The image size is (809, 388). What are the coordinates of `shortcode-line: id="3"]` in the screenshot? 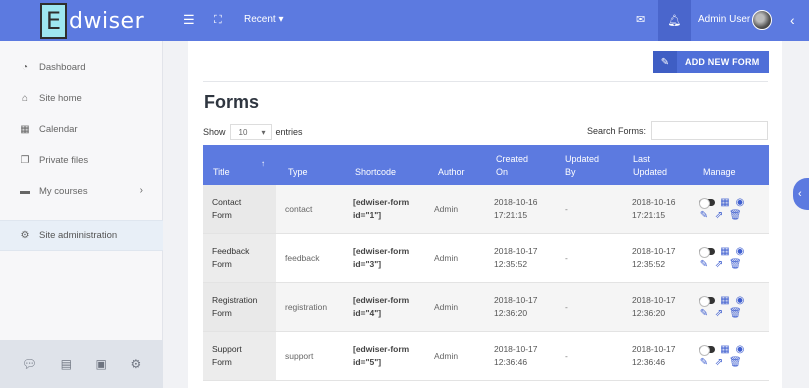 It's located at (367, 264).